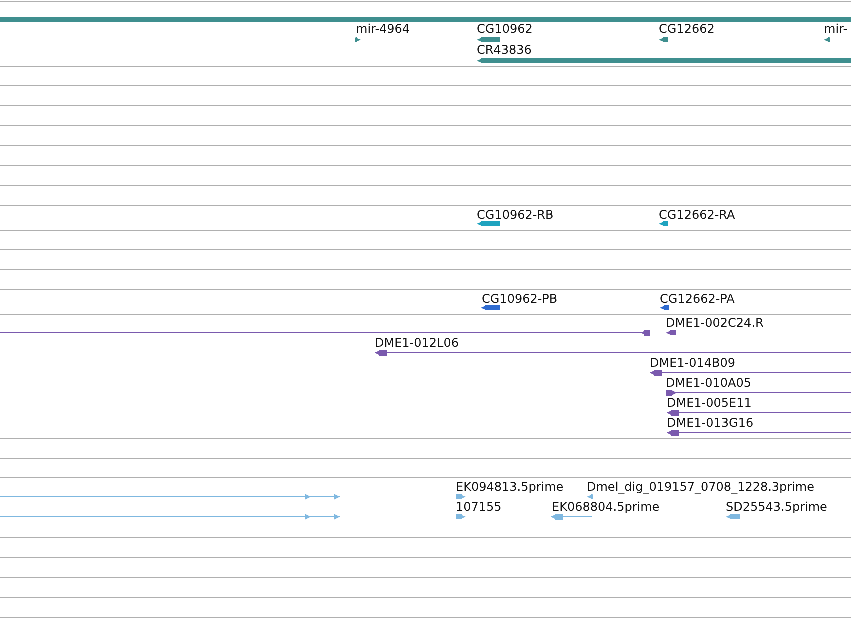  Describe the element at coordinates (479, 507) in the screenshot. I see `feature-label: 107155` at that location.